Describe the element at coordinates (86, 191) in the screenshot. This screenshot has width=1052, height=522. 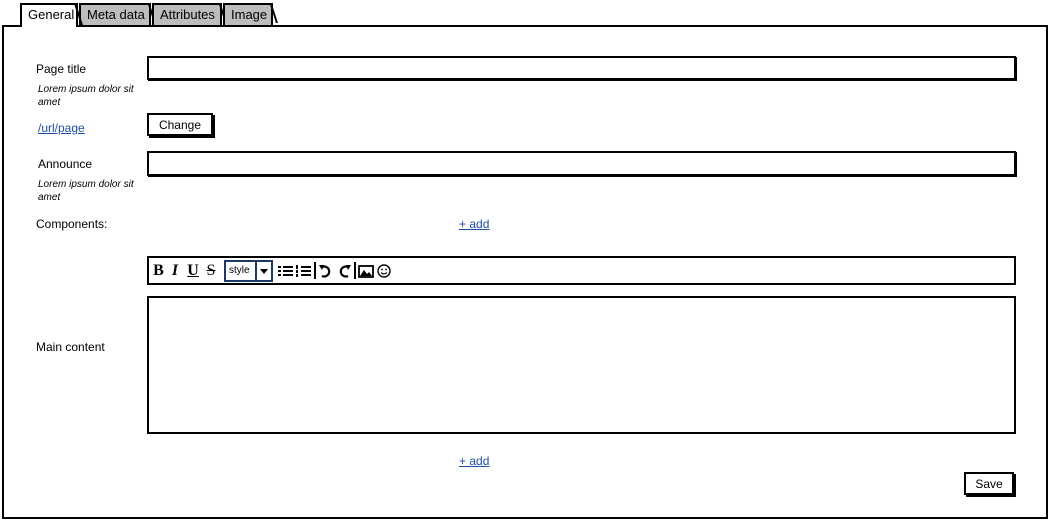
I see `announce-hint: Lorem ipsum dolor sit amet` at that location.